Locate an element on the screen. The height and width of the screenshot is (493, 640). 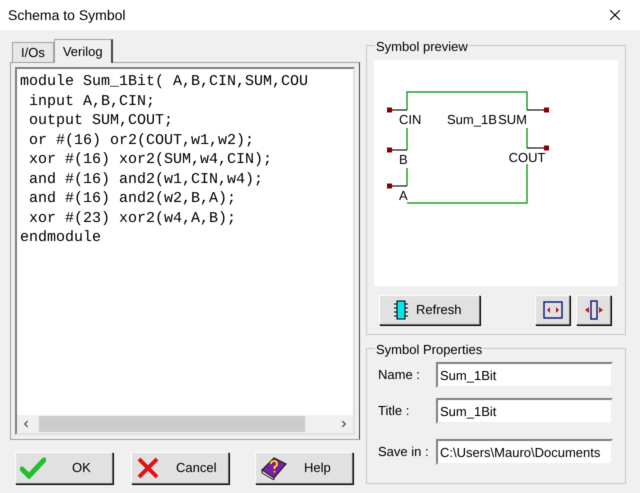
scroll-left-icon is located at coordinates (26, 424).